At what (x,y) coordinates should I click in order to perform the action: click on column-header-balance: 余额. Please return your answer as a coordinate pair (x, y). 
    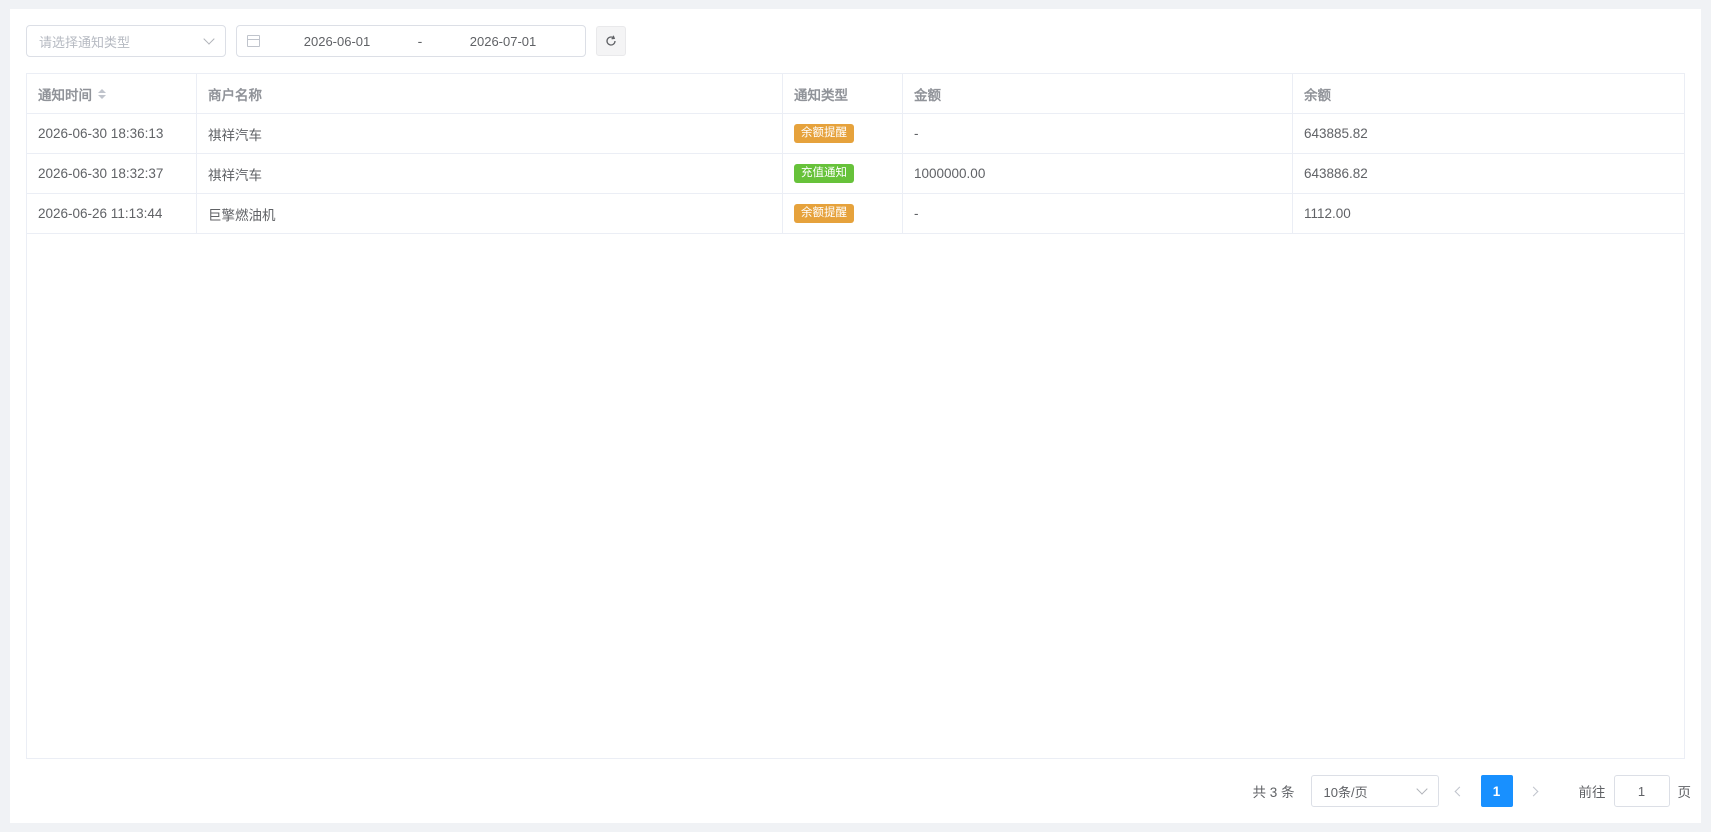
    Looking at the image, I should click on (1488, 93).